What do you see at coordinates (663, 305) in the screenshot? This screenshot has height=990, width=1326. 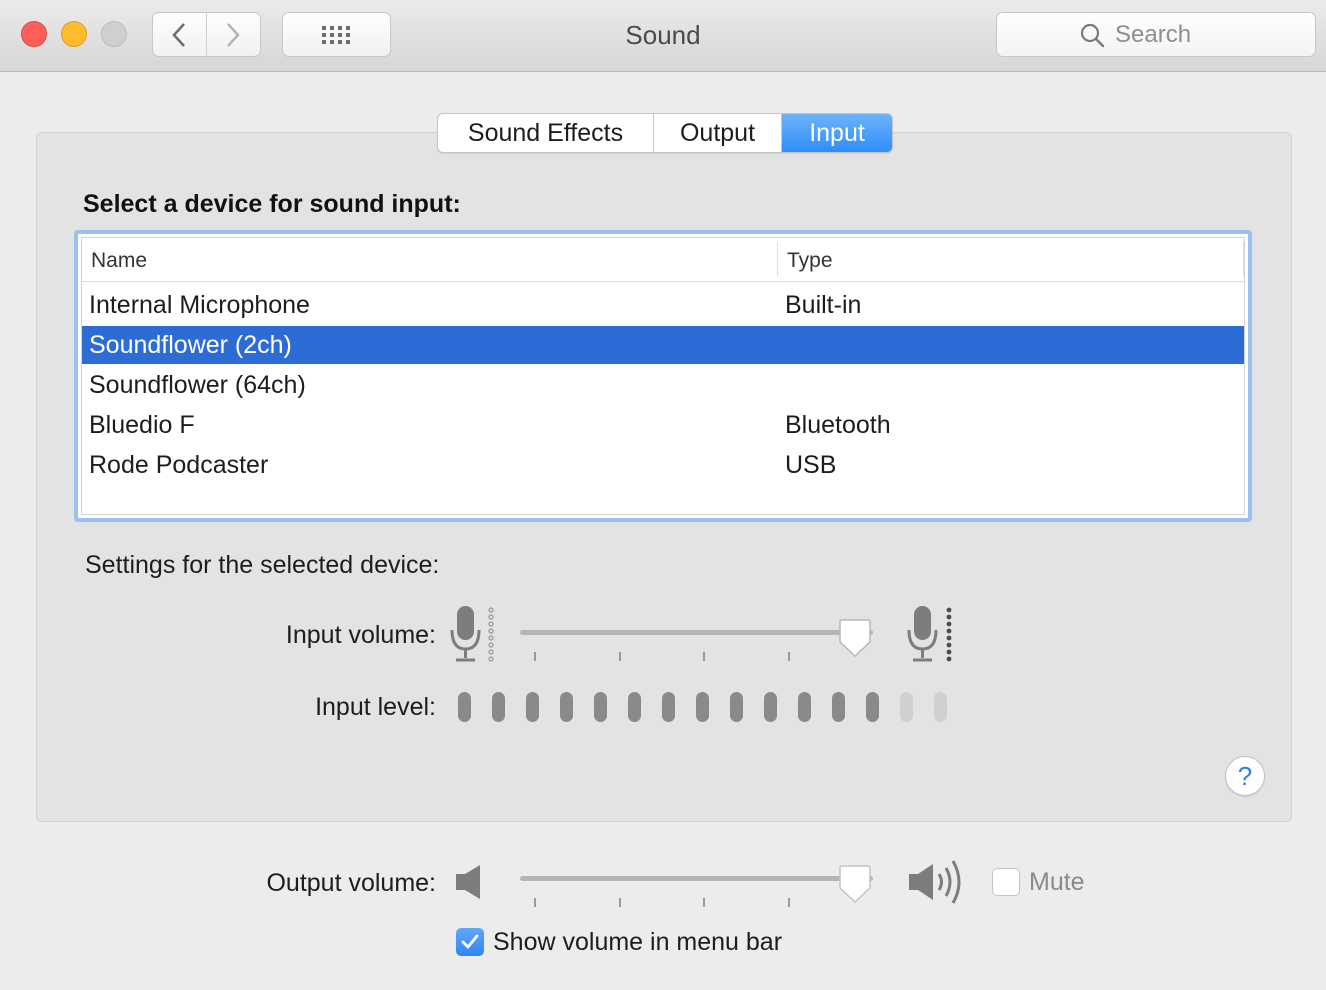 I see `table-row: Internal Microphone Built-in` at bounding box center [663, 305].